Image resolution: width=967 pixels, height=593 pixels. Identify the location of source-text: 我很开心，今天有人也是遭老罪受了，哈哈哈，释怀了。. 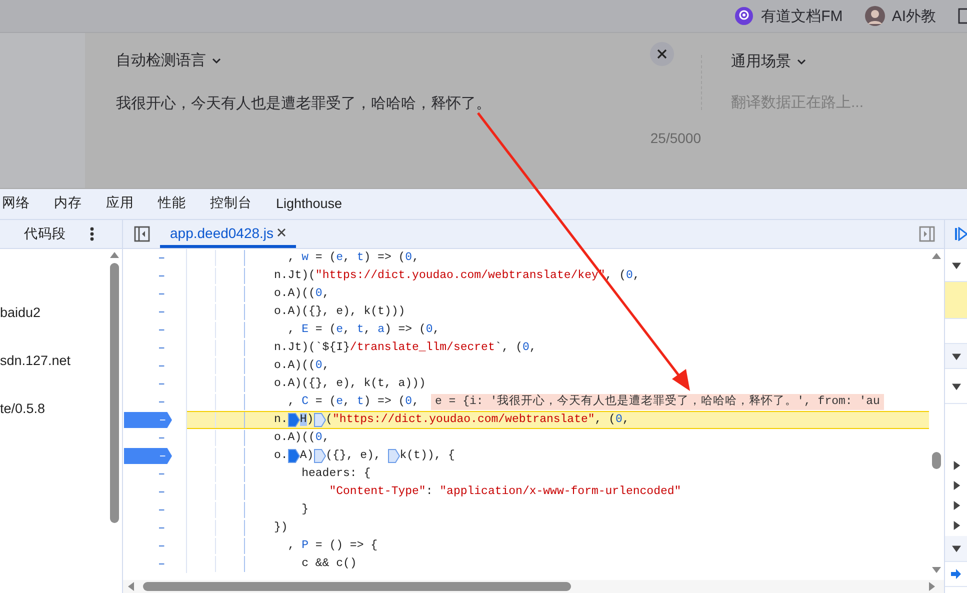
(408, 103).